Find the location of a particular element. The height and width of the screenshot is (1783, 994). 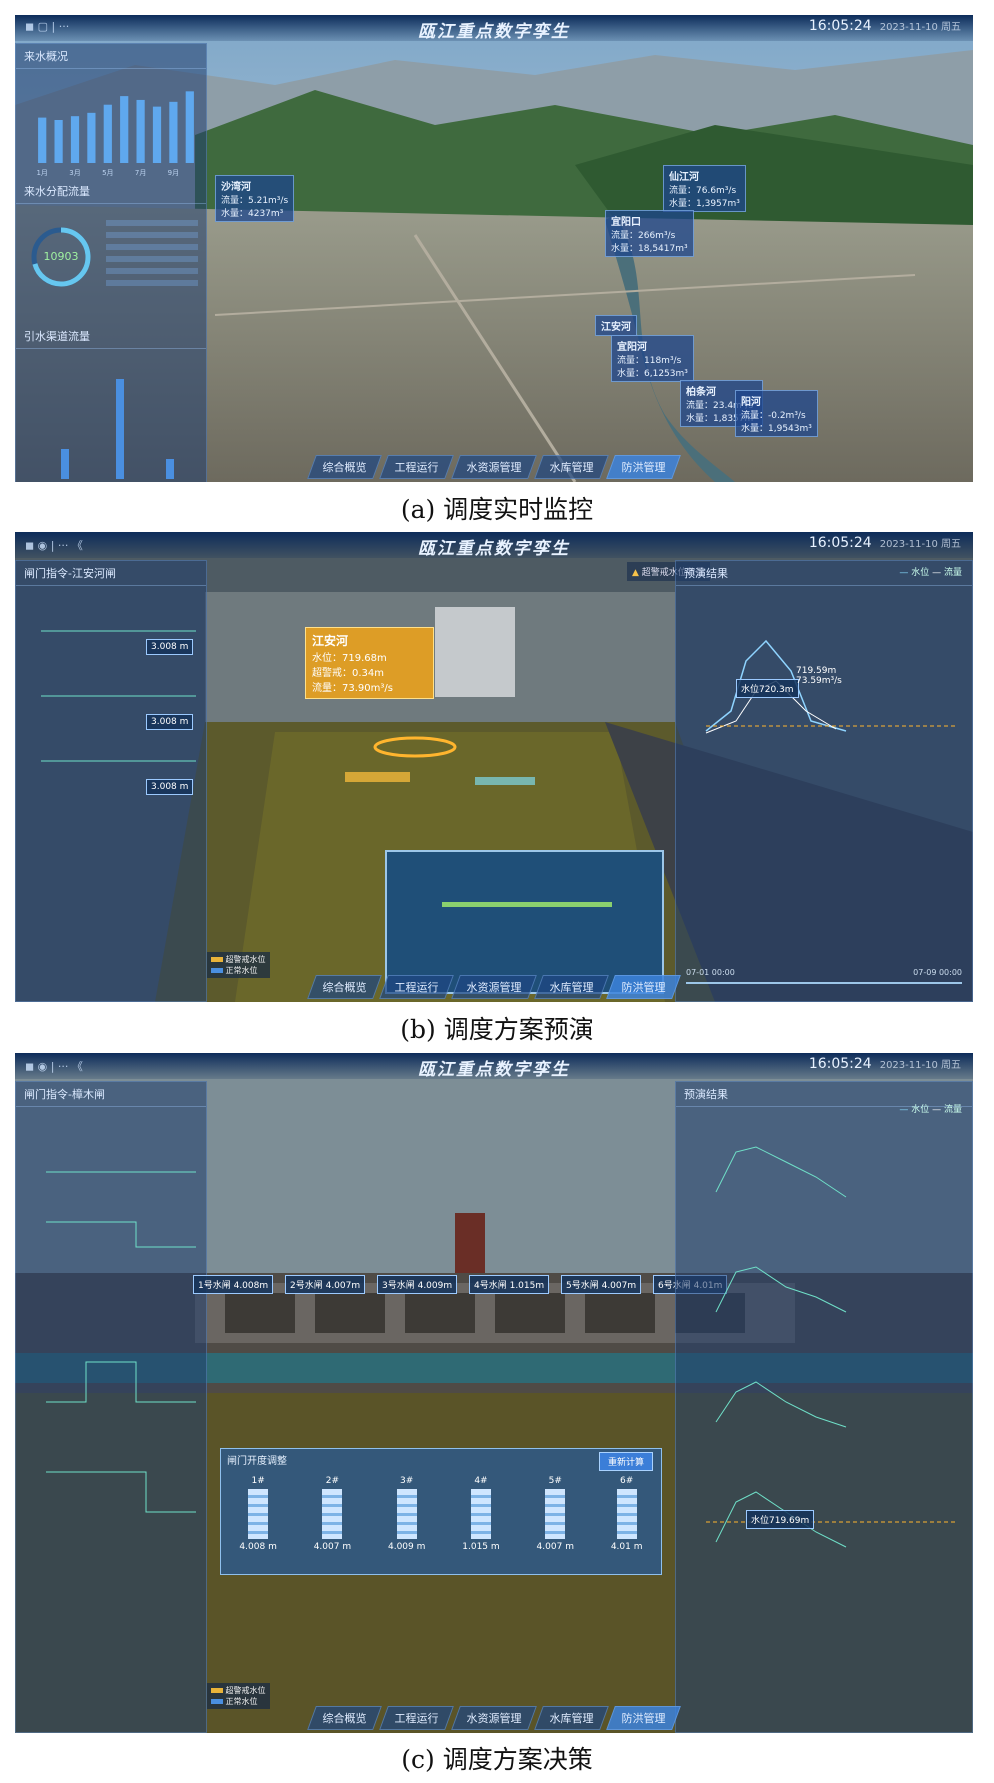

rehearsal-result-panel: 预演结果 — 水位 — 流量 水位719.69m is located at coordinates (824, 1407).